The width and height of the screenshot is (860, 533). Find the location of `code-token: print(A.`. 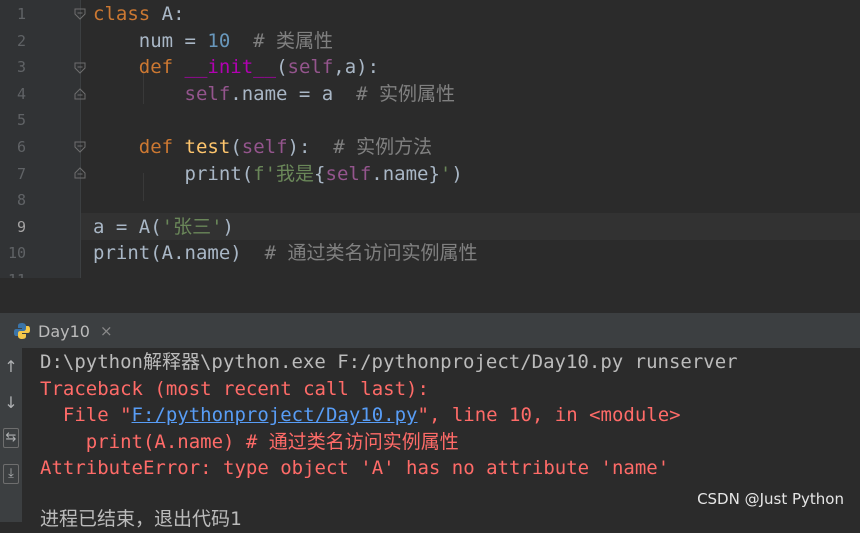

code-token: print(A. is located at coordinates (139, 253).